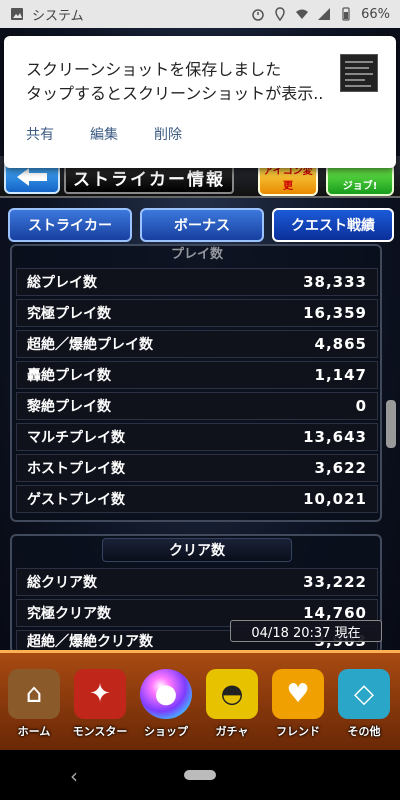 This screenshot has width=400, height=800. Describe the element at coordinates (280, 14) in the screenshot. I see `location-icon` at that location.